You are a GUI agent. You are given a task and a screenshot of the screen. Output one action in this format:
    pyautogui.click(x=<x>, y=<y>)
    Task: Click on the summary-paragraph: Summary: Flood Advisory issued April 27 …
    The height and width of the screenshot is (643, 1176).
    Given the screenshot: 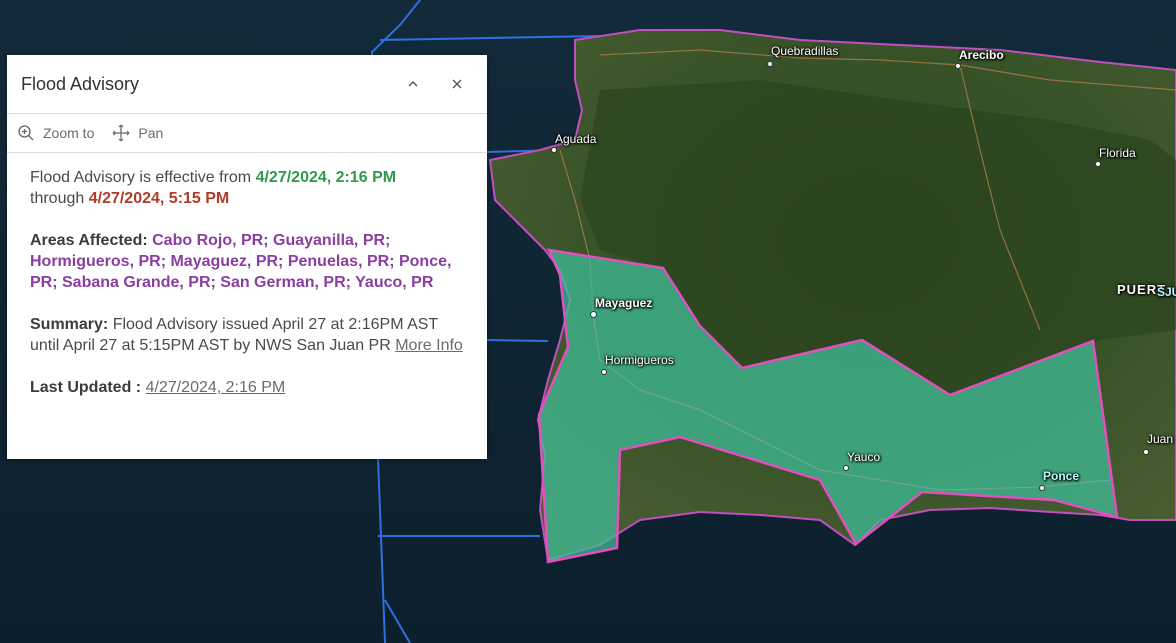 What is the action you would take?
    pyautogui.click(x=247, y=335)
    